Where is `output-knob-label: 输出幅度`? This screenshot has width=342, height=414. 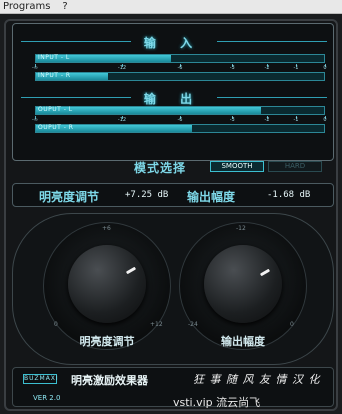 output-knob-label: 输出幅度 is located at coordinates (243, 341).